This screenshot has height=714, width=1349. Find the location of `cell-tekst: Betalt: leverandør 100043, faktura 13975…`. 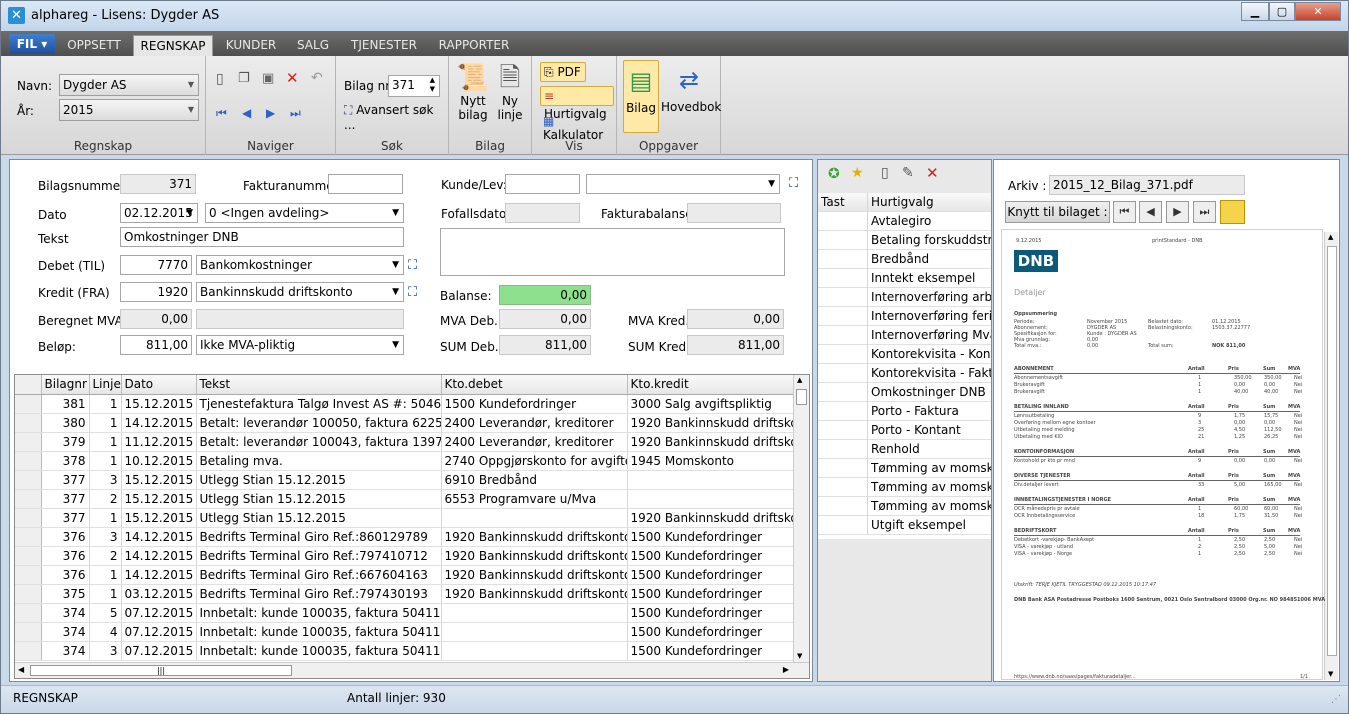

cell-tekst: Betalt: leverandør 100043, faktura 13975… is located at coordinates (319, 442).